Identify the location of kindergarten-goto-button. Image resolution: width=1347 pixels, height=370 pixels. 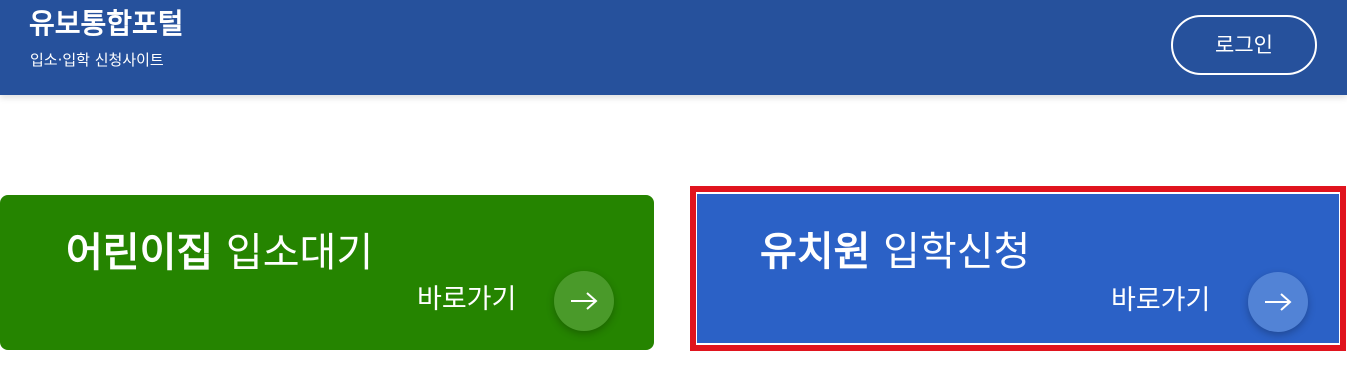
(1278, 302).